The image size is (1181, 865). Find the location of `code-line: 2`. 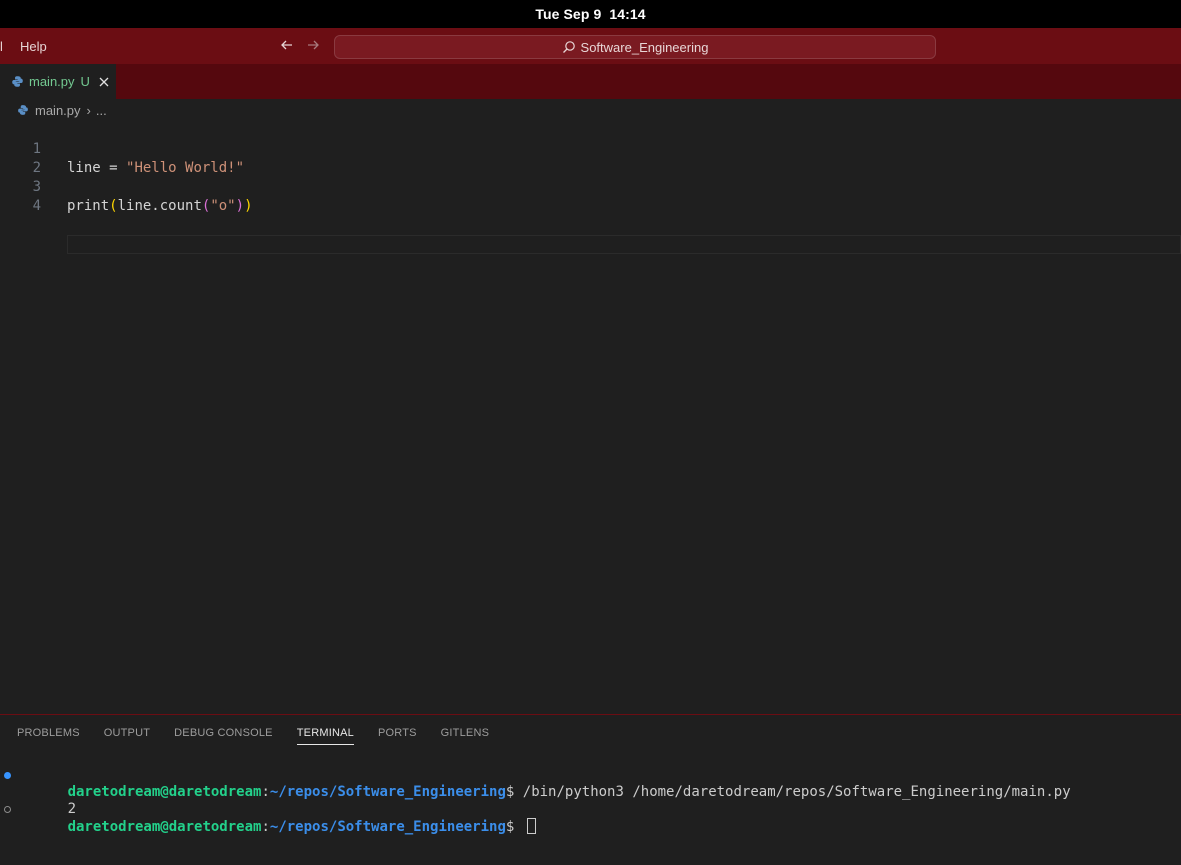

code-line: 2 is located at coordinates (590, 158).